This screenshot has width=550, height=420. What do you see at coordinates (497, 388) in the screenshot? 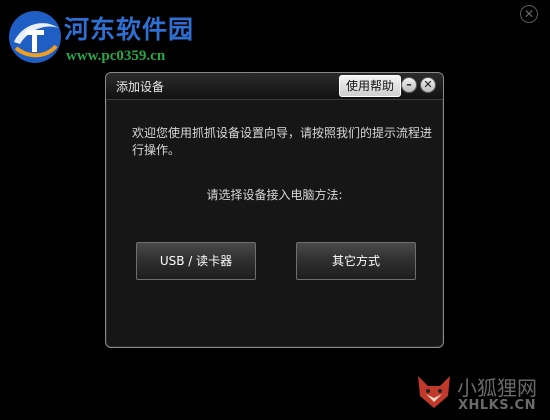
I see `watermark2-name: 小狐狸网` at bounding box center [497, 388].